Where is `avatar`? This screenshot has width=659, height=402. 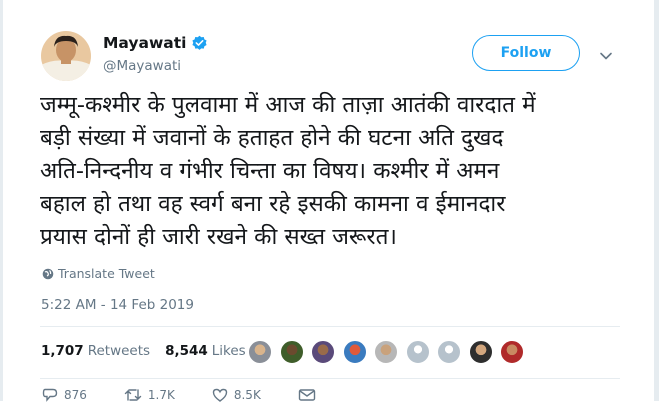
avatar is located at coordinates (66, 56).